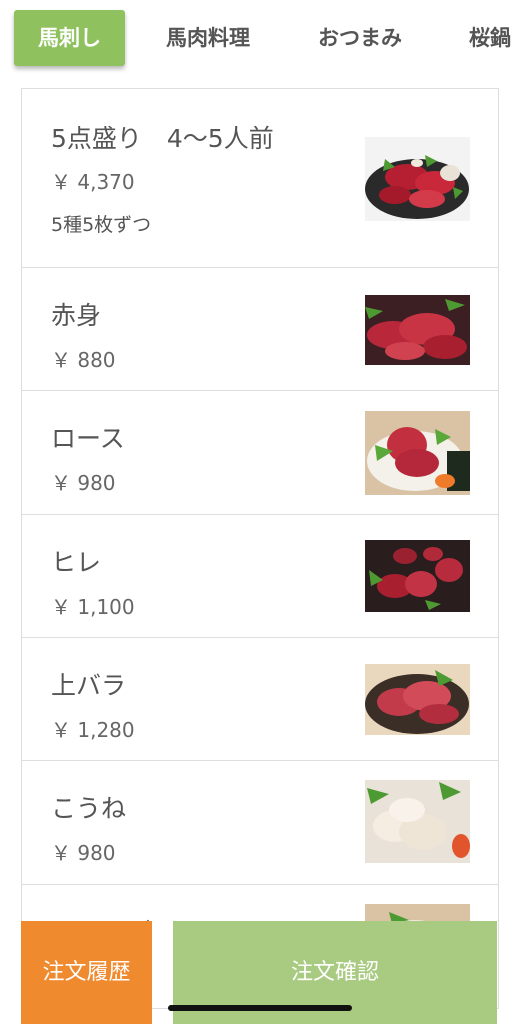 This screenshot has height=1024, width=519. Describe the element at coordinates (93, 607) in the screenshot. I see `item-price: ￥ 1,100` at that location.